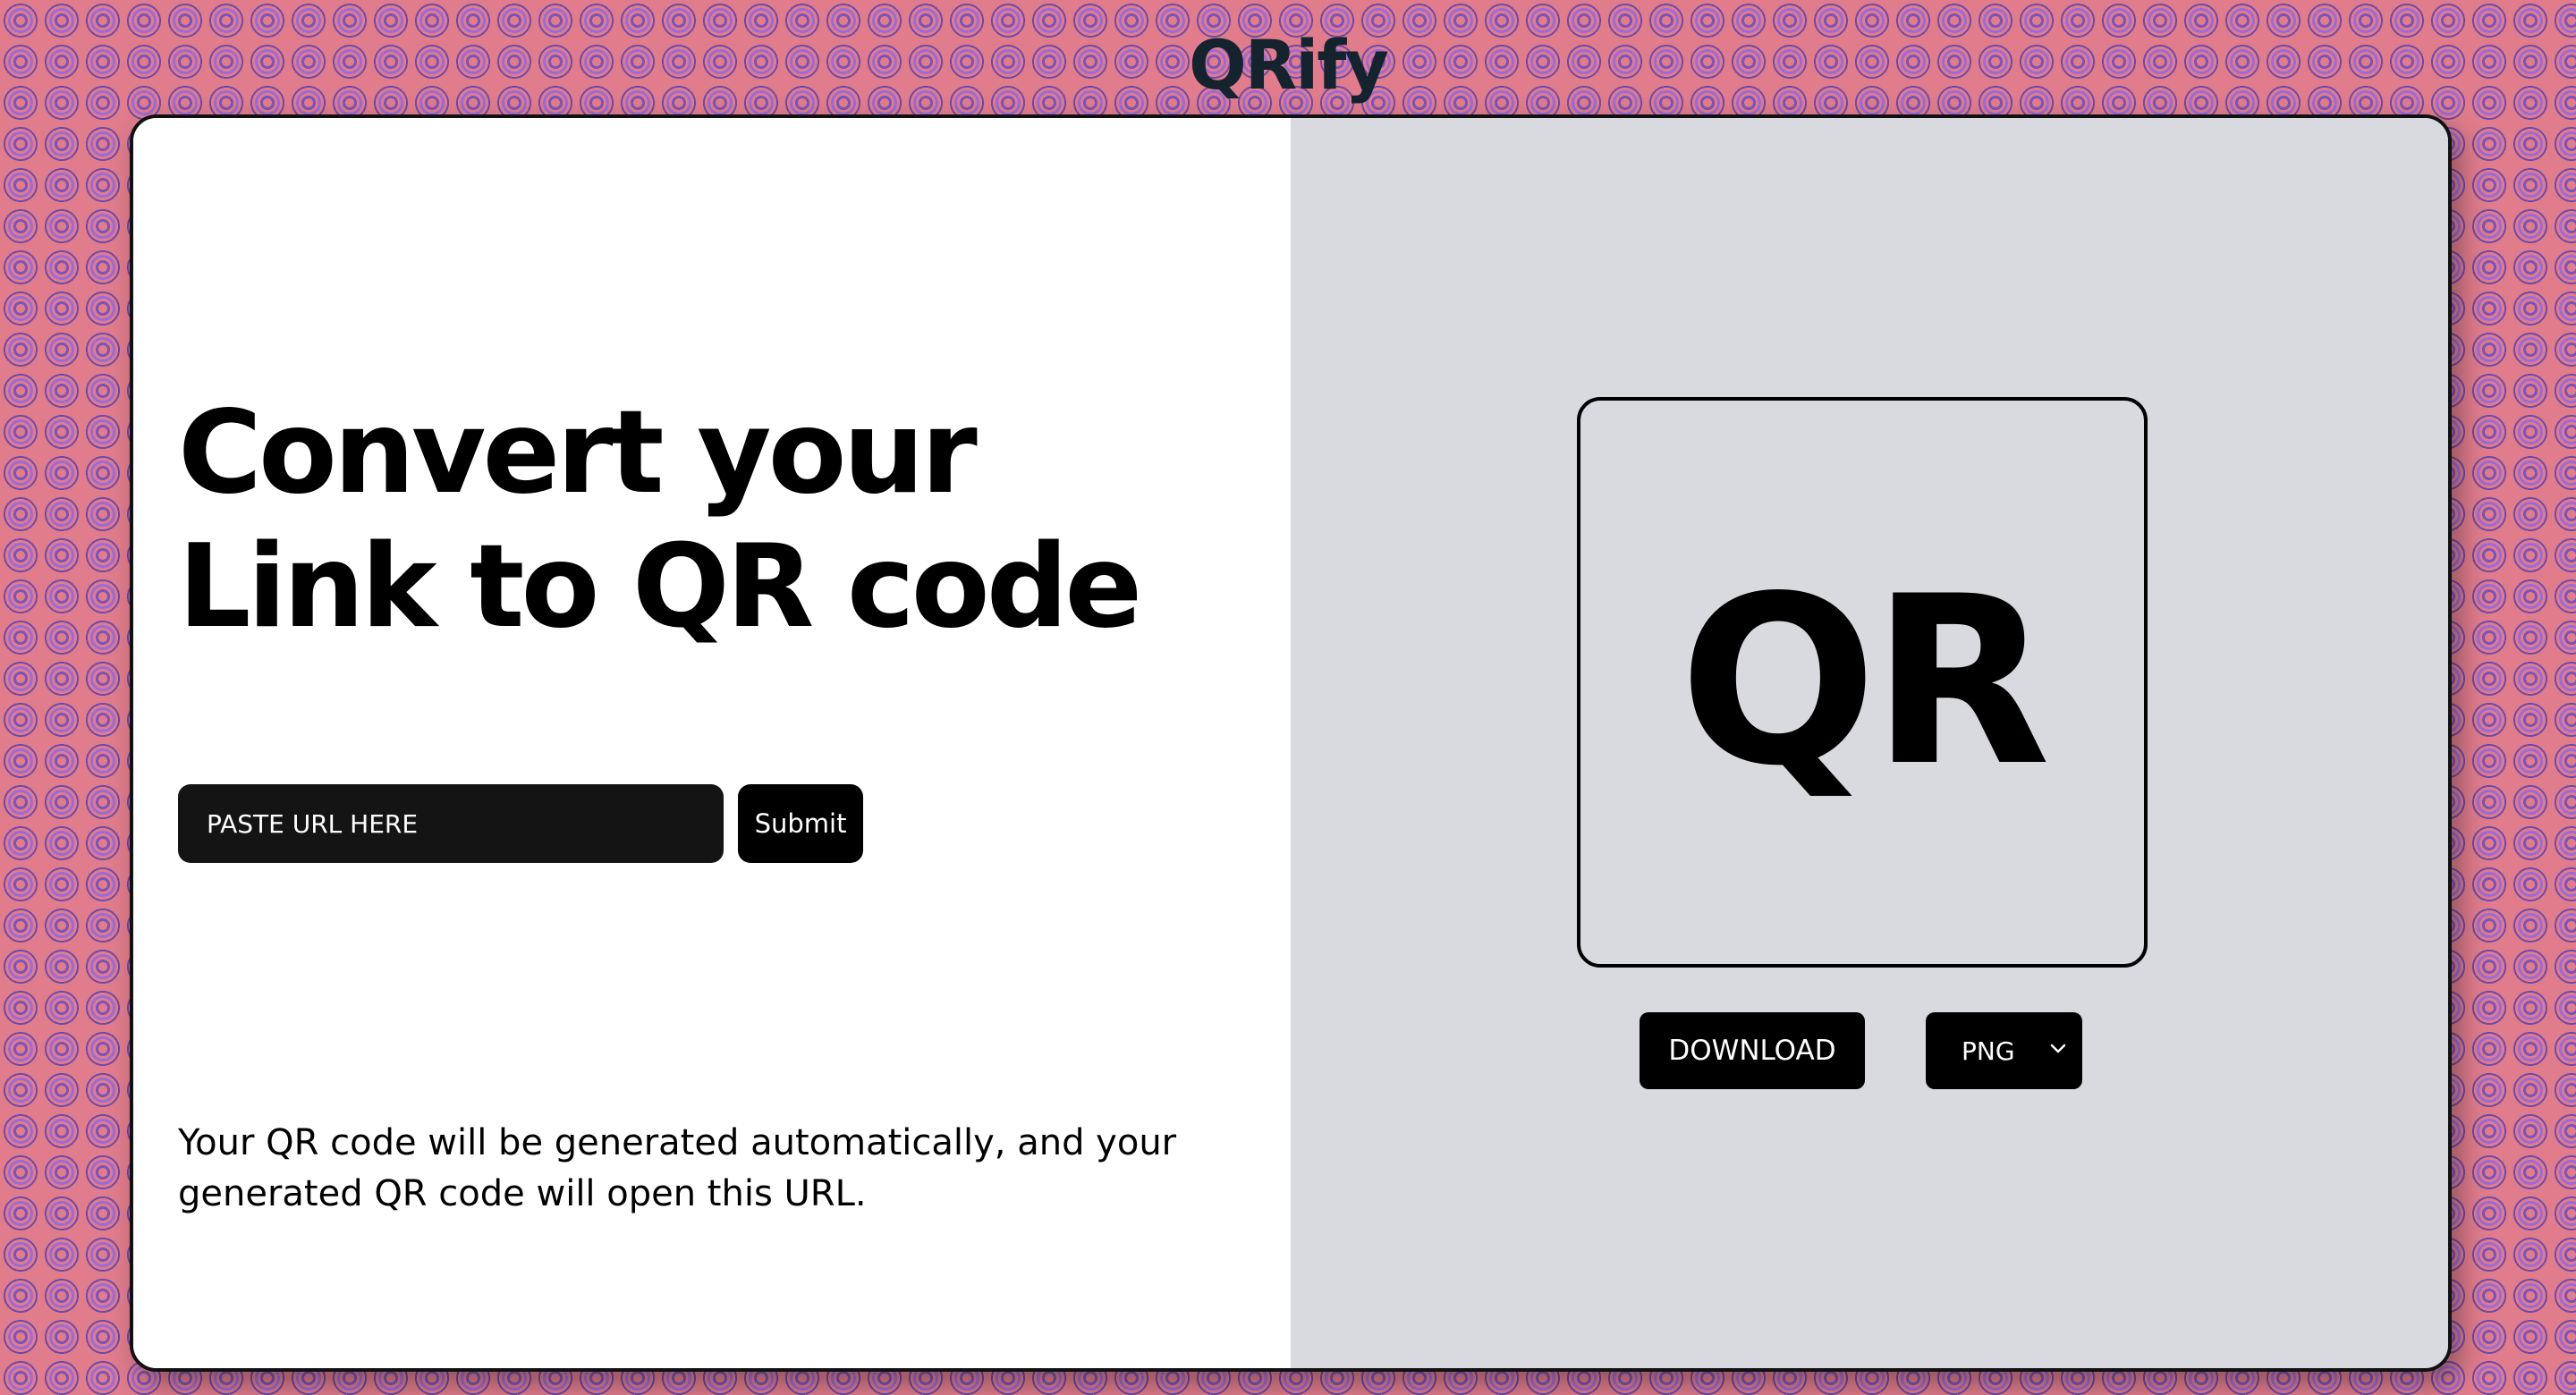 Image resolution: width=2576 pixels, height=1395 pixels. Describe the element at coordinates (451, 823) in the screenshot. I see `url-input` at that location.